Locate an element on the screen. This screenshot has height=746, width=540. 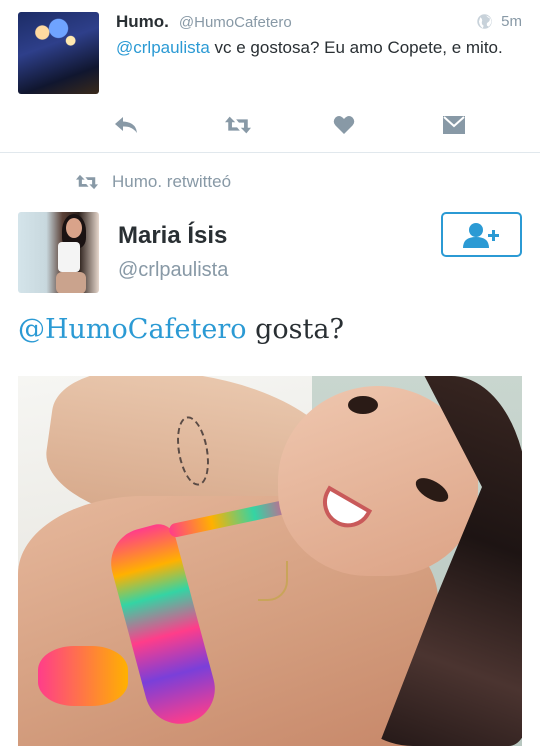
heart-icon is located at coordinates (344, 125).